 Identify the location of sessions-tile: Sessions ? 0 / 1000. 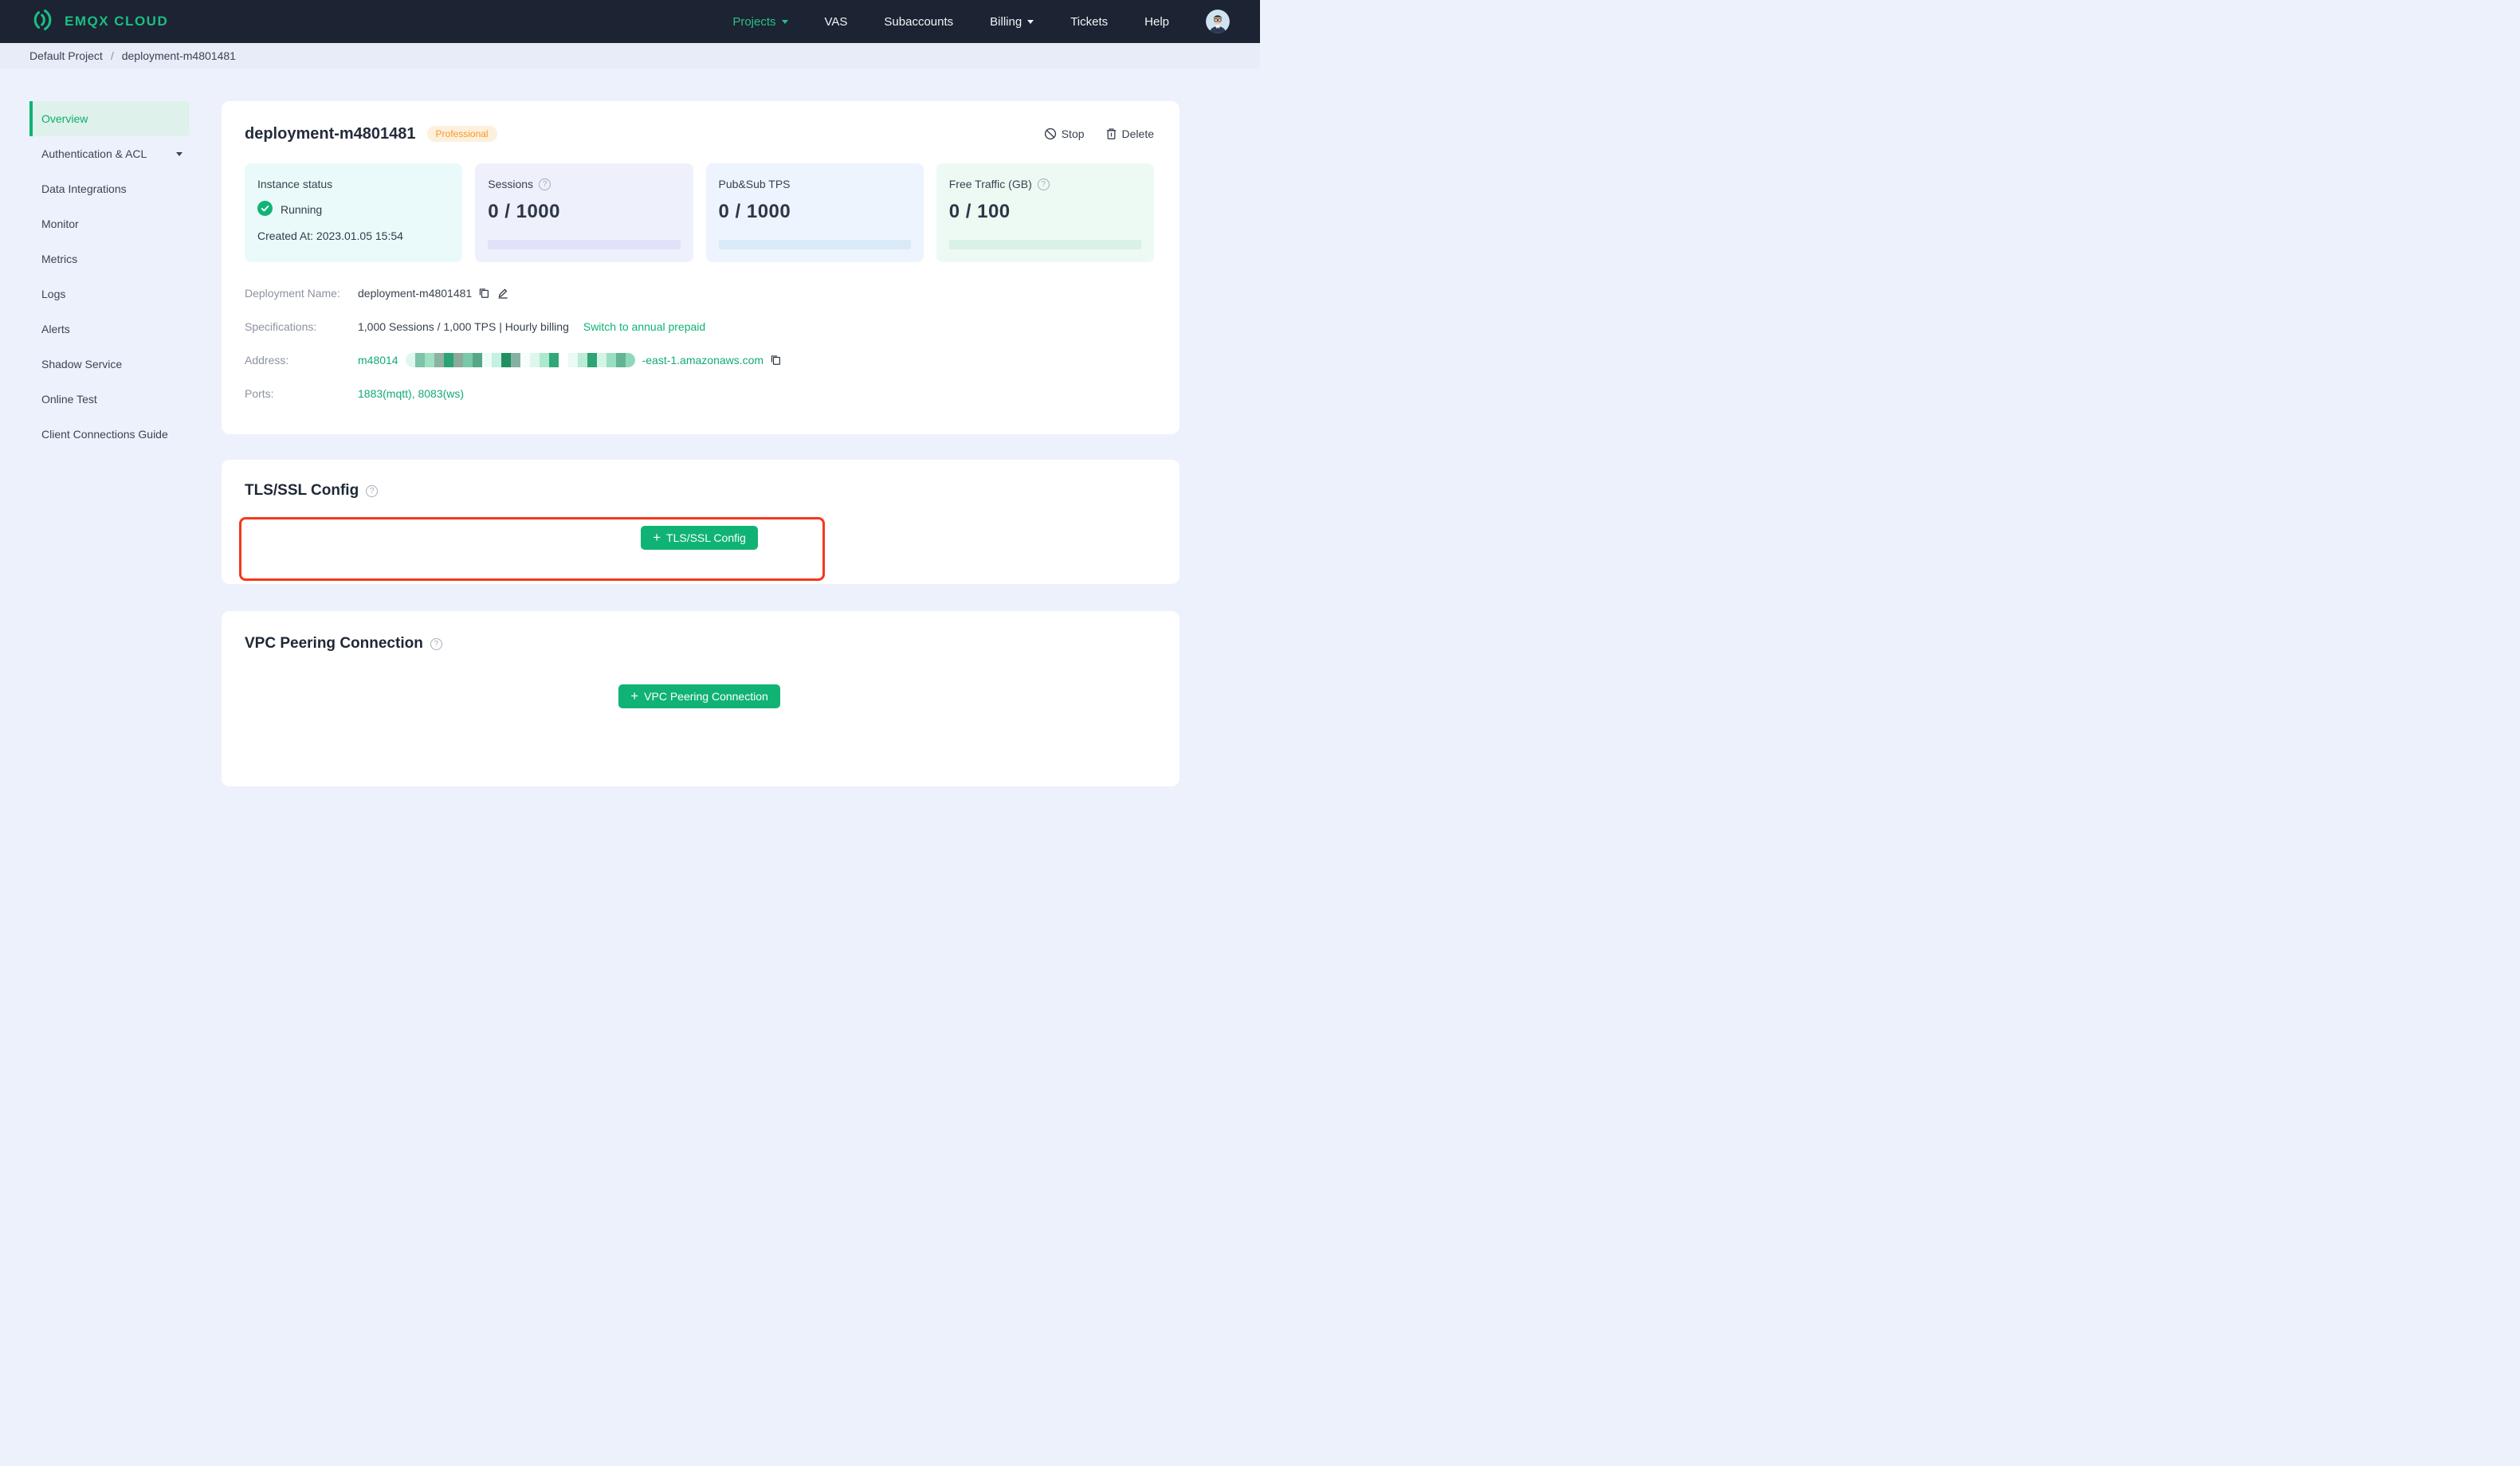
(584, 213).